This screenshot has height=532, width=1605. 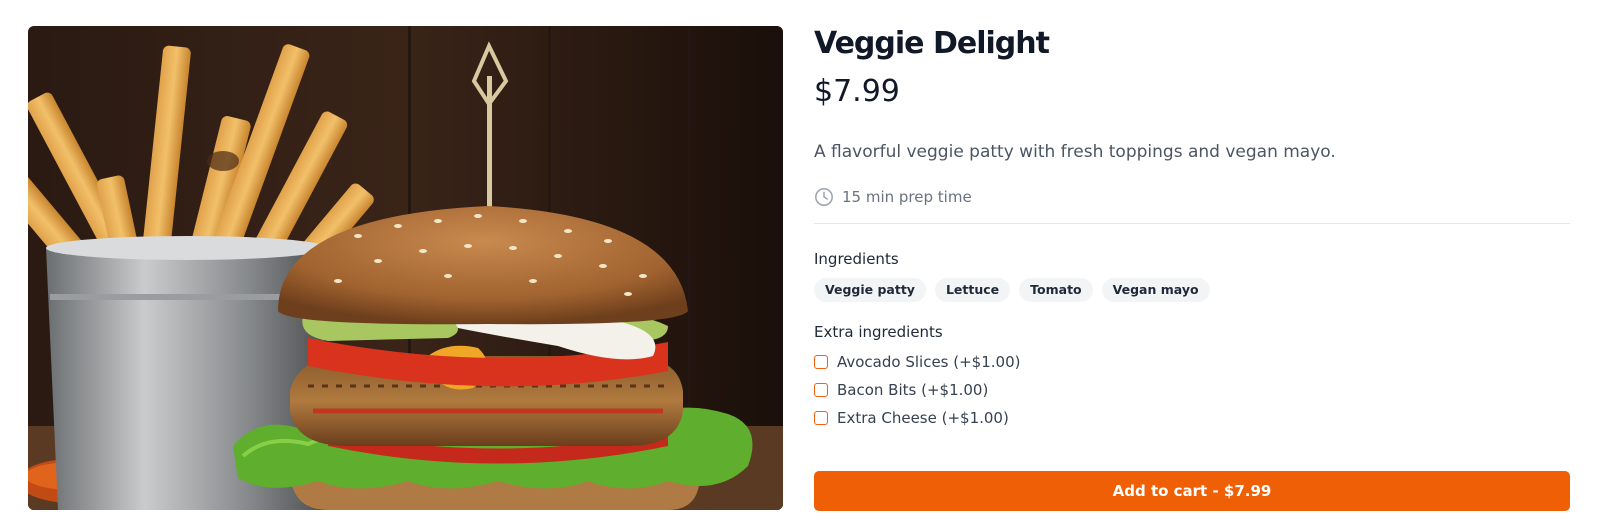 I want to click on ingredient-chip: Veggie patty, so click(x=870, y=290).